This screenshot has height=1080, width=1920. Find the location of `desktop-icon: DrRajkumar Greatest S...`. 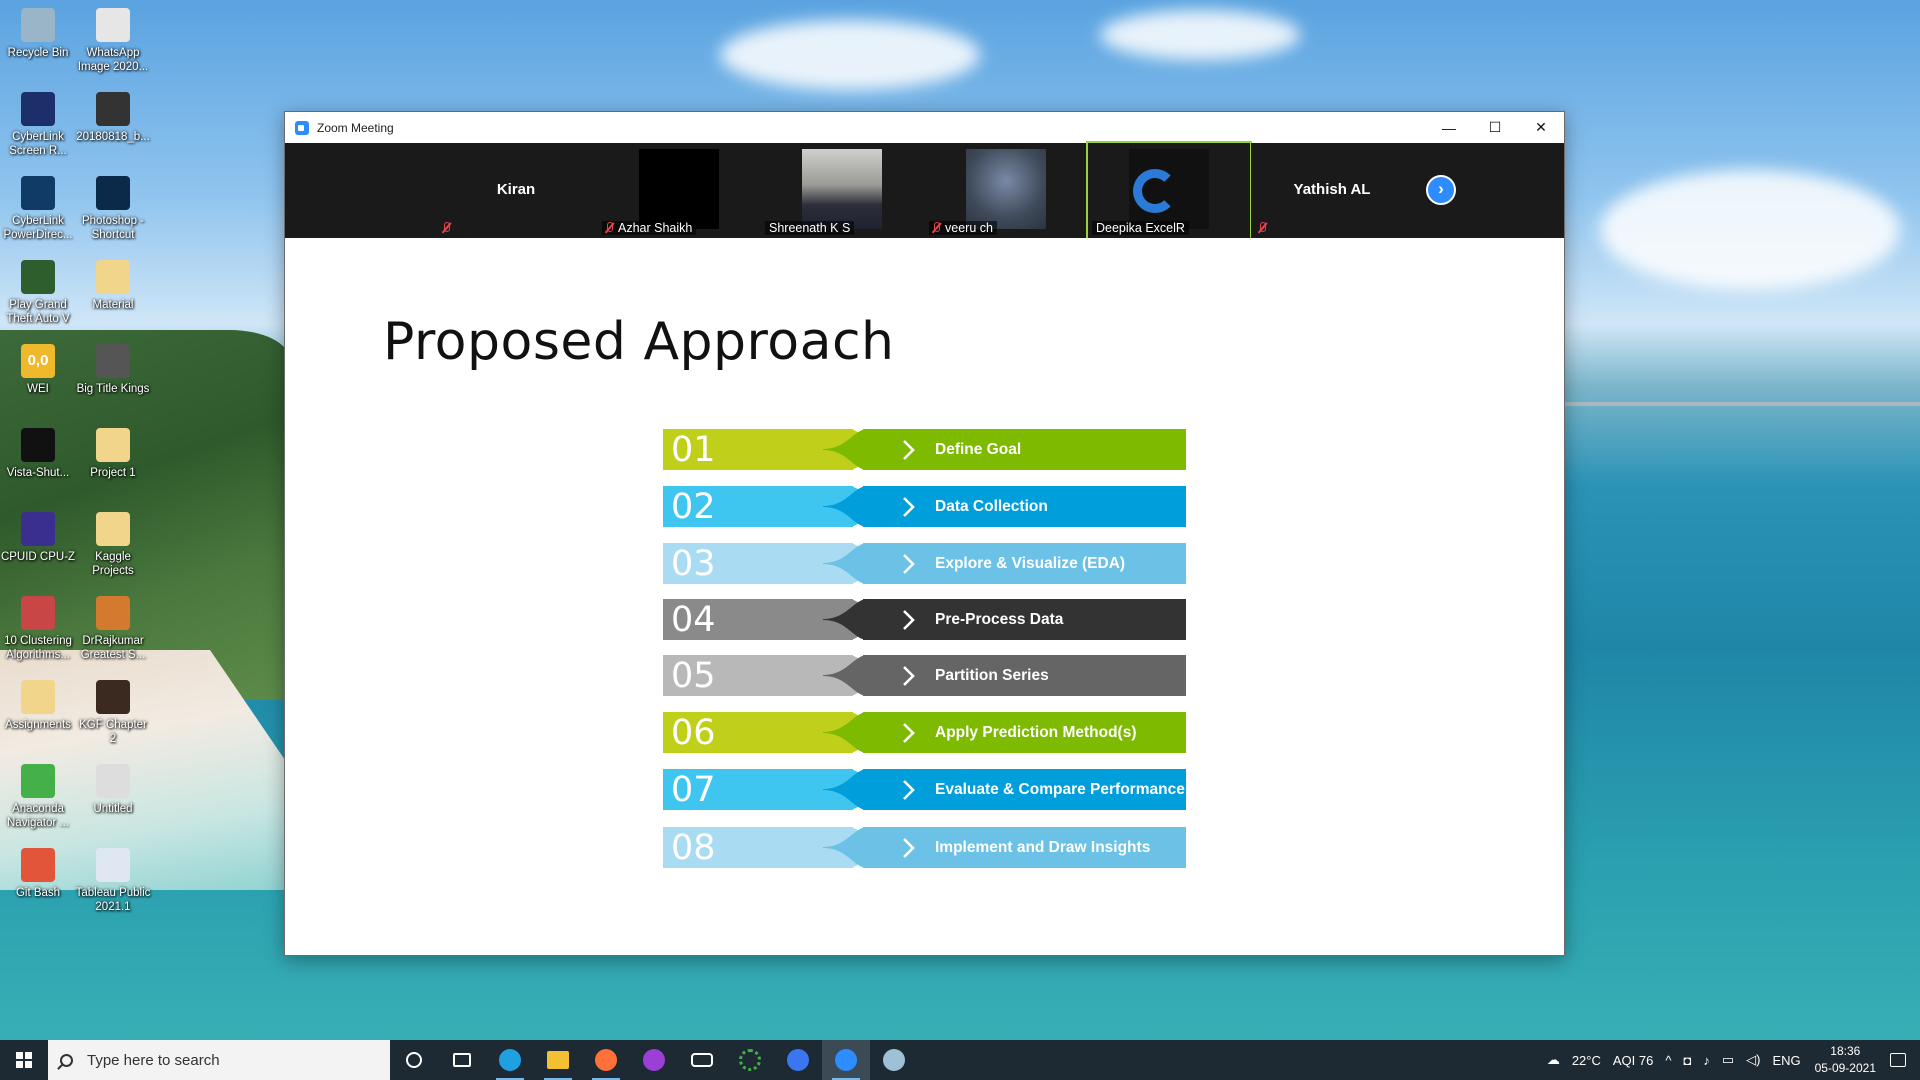

desktop-icon: DrRajkumar Greatest S... is located at coordinates (113, 629).